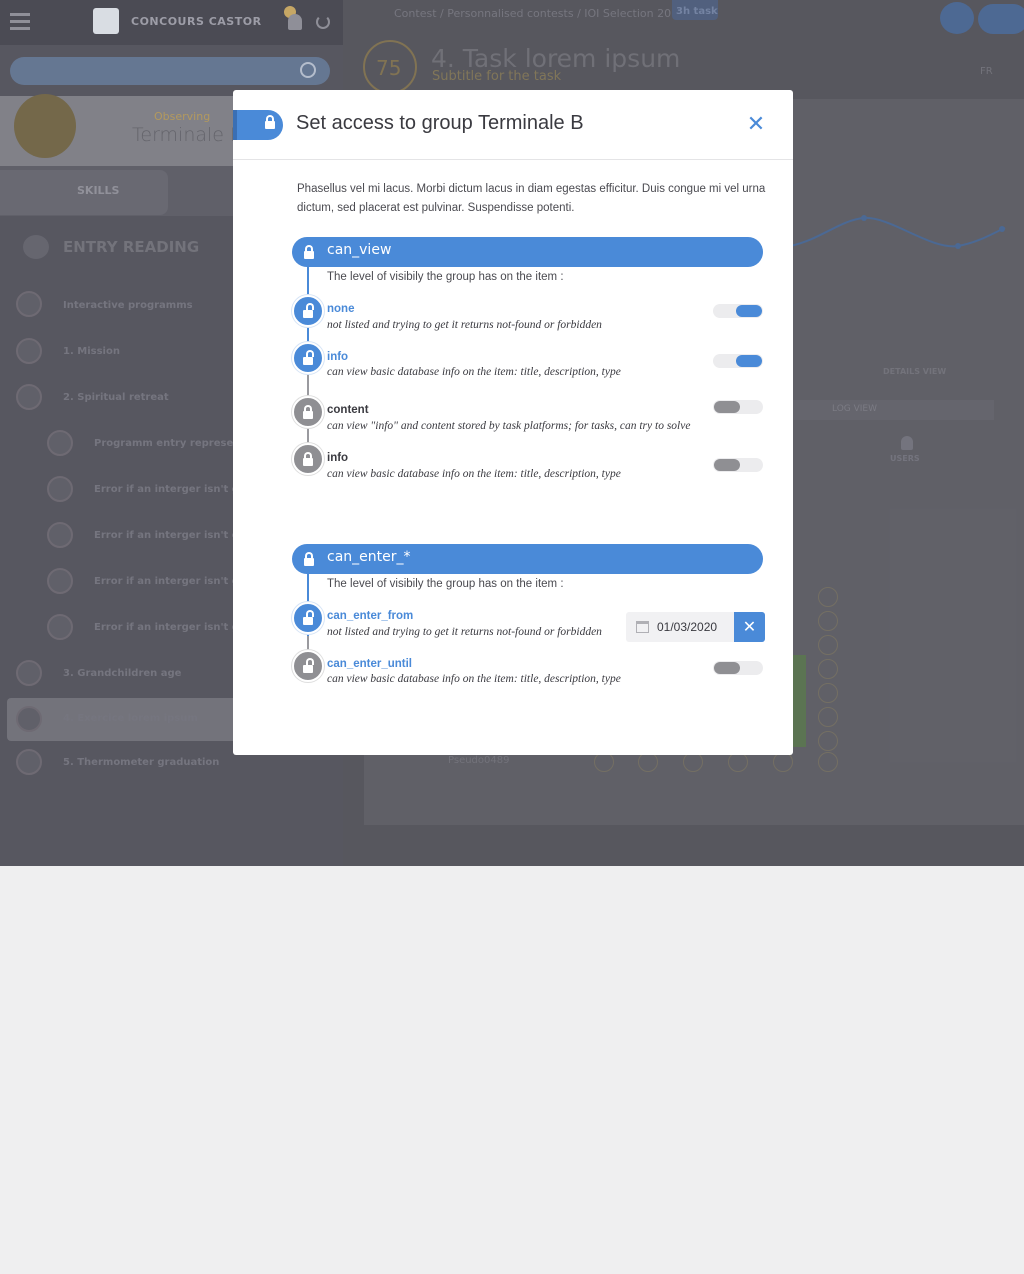 Image resolution: width=1024 pixels, height=1274 pixels. What do you see at coordinates (369, 557) in the screenshot?
I see `section-title: can_enter_*` at bounding box center [369, 557].